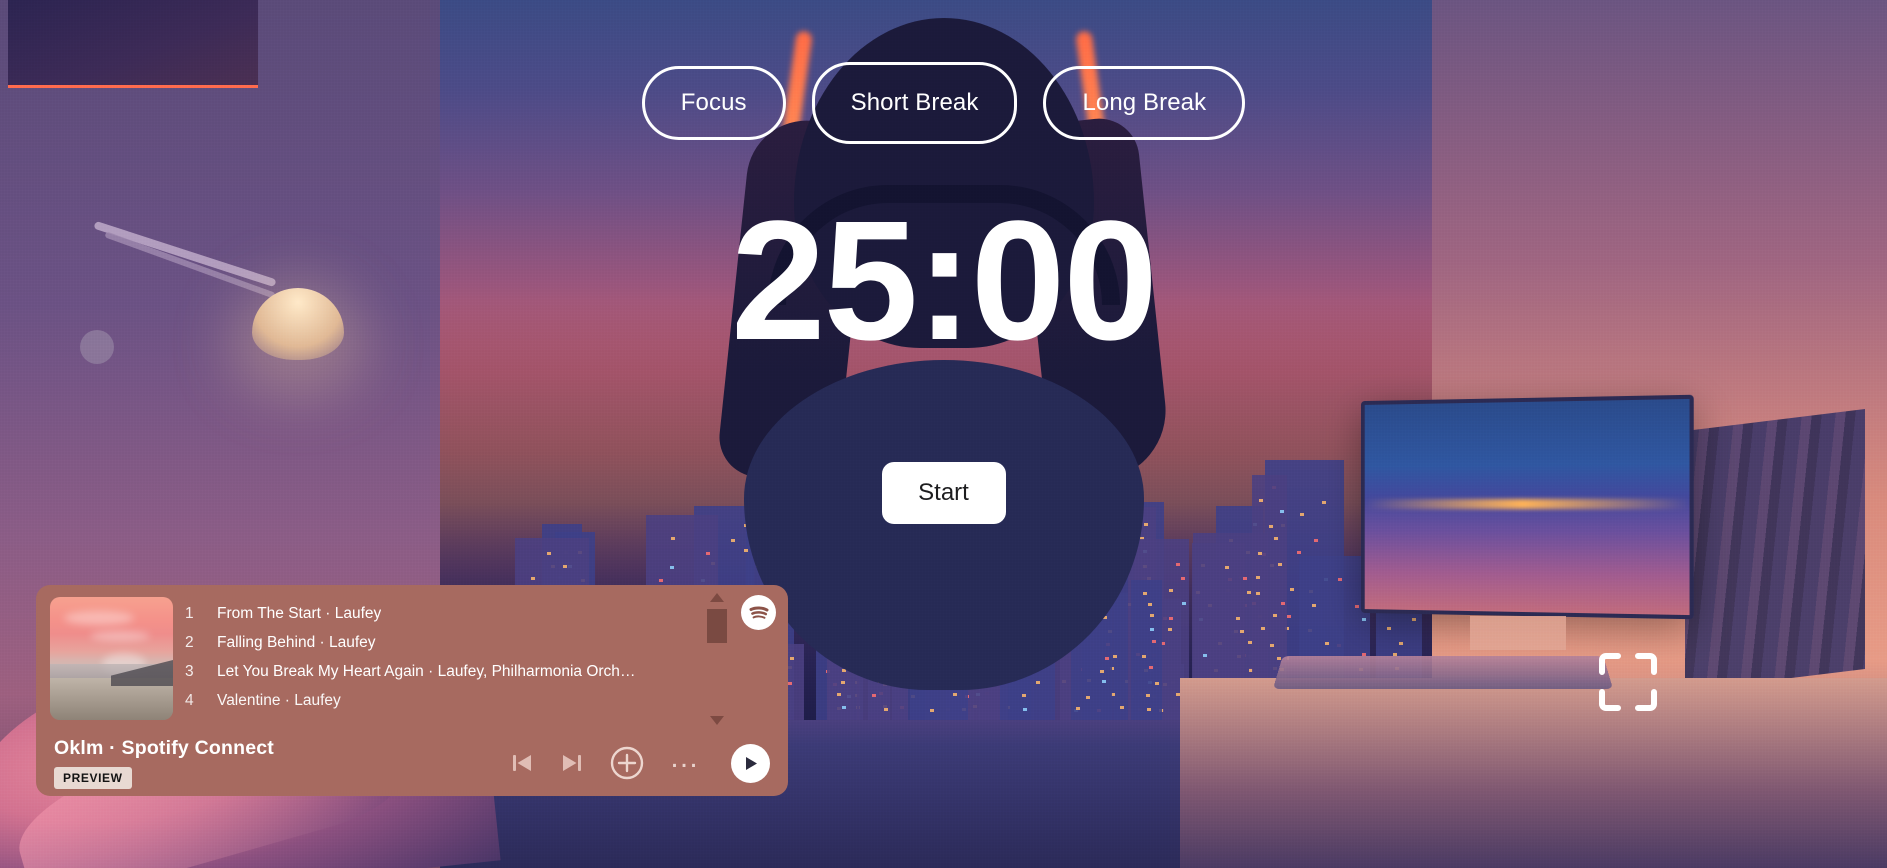 This screenshot has width=1887, height=868. I want to click on mode-button-long-break: Long Break, so click(1144, 103).